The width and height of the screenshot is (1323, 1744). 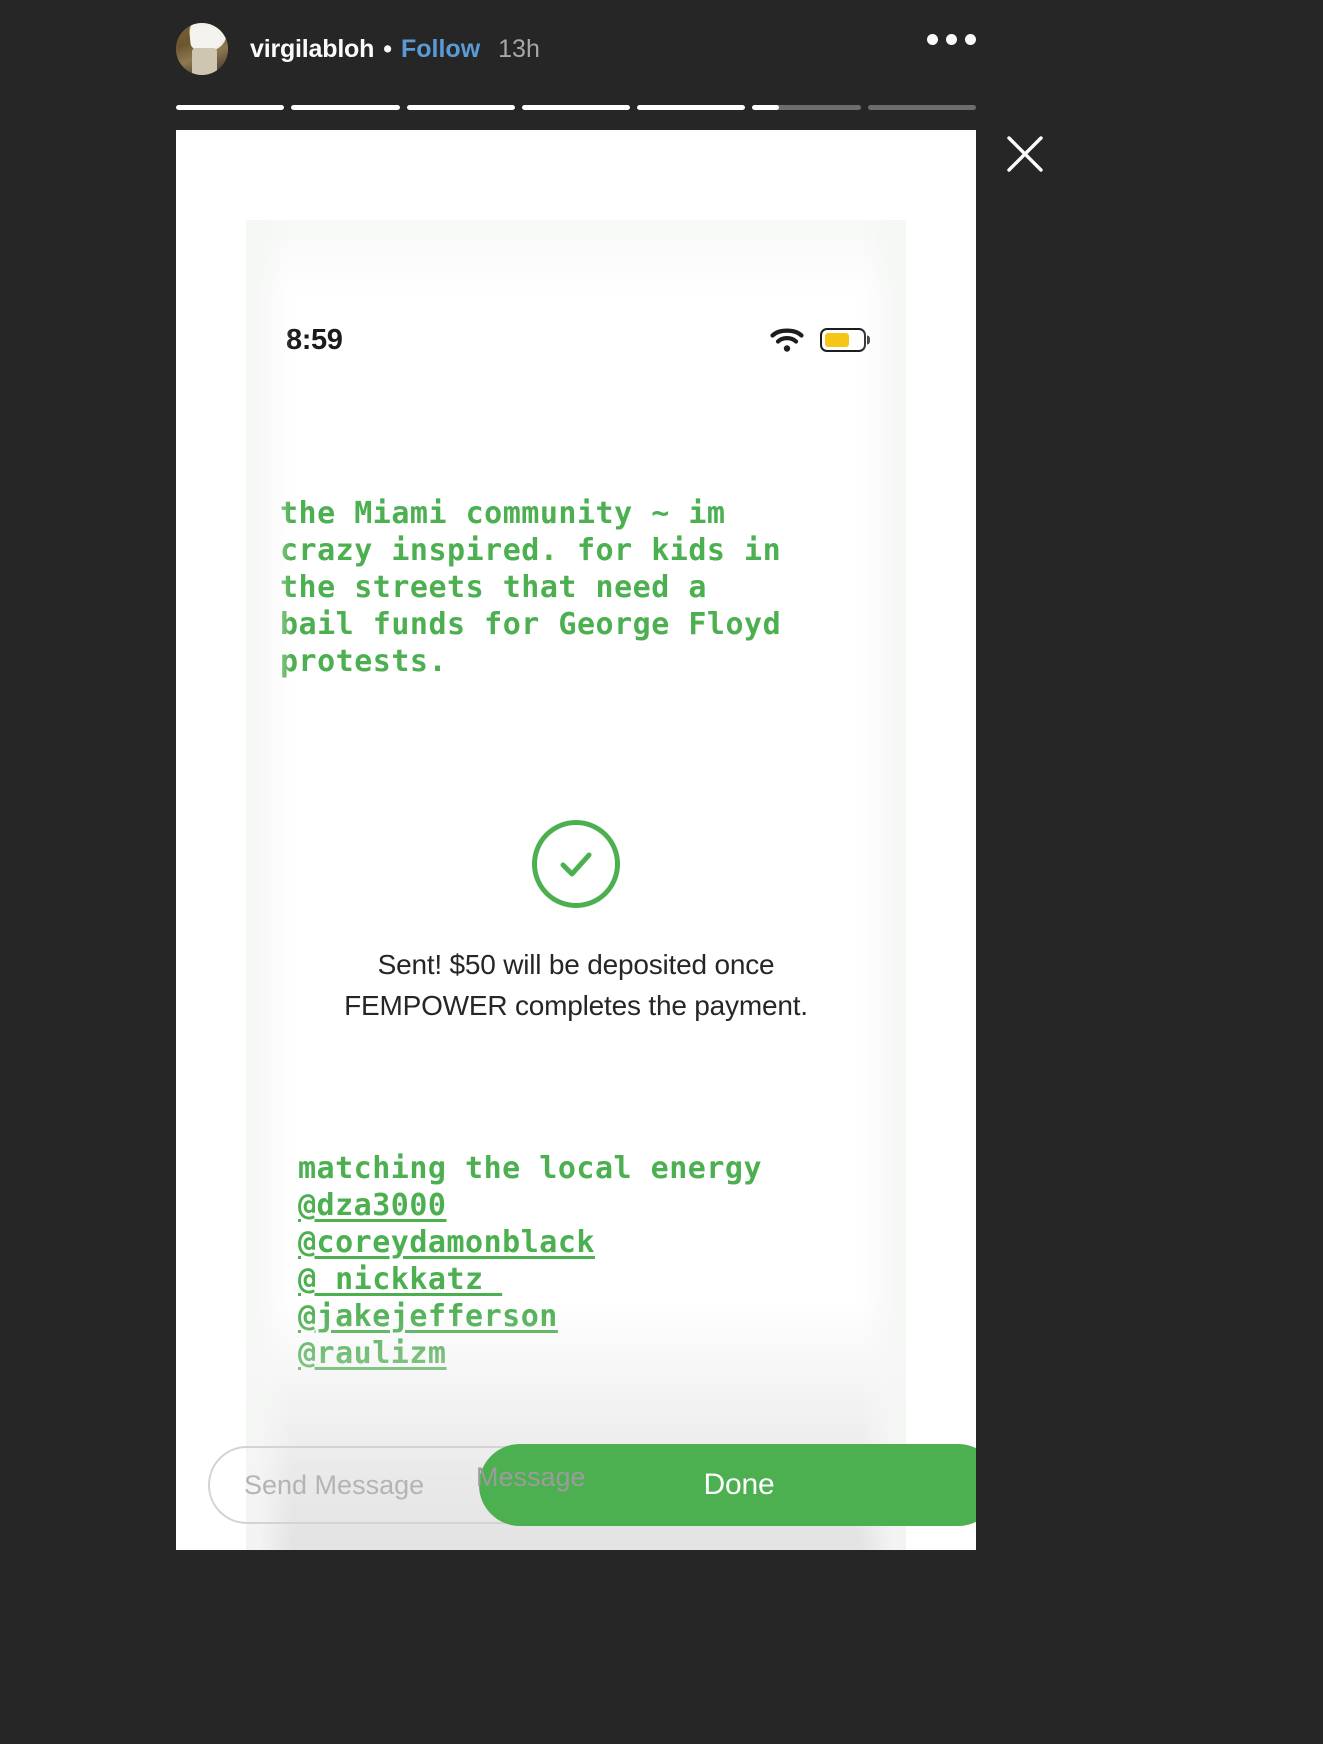 I want to click on mention-handle: @_nickkatz_, so click(x=400, y=1279).